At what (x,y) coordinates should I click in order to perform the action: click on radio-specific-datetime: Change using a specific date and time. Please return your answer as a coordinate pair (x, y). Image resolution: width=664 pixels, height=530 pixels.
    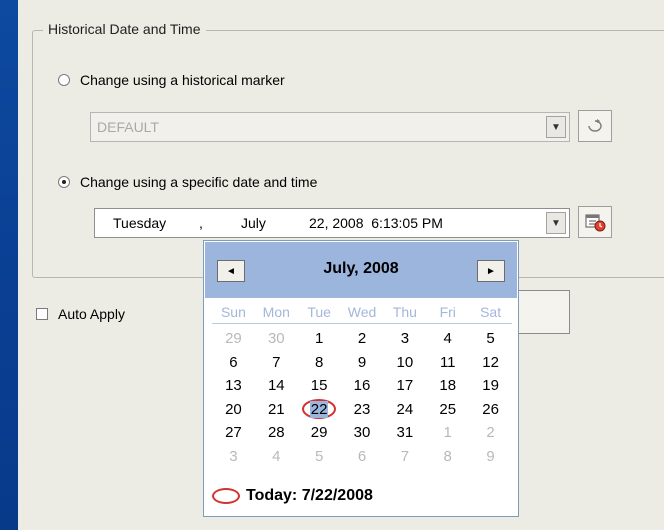
    Looking at the image, I should click on (187, 182).